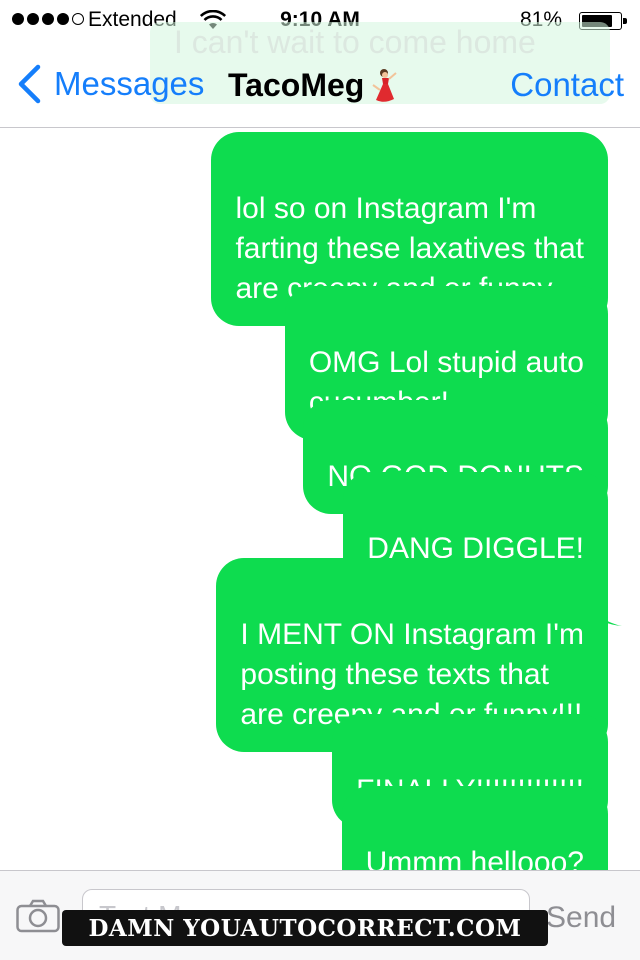 This screenshot has width=640, height=960. I want to click on contact-name: TacoMeg, so click(296, 85).